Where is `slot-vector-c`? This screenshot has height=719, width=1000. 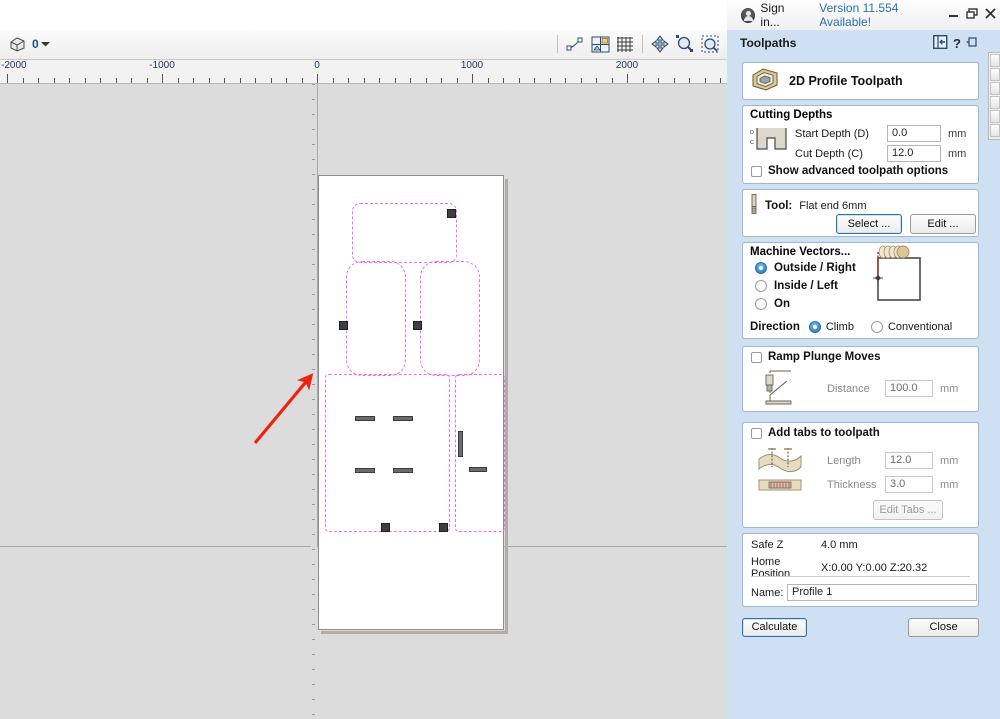
slot-vector-c is located at coordinates (365, 470).